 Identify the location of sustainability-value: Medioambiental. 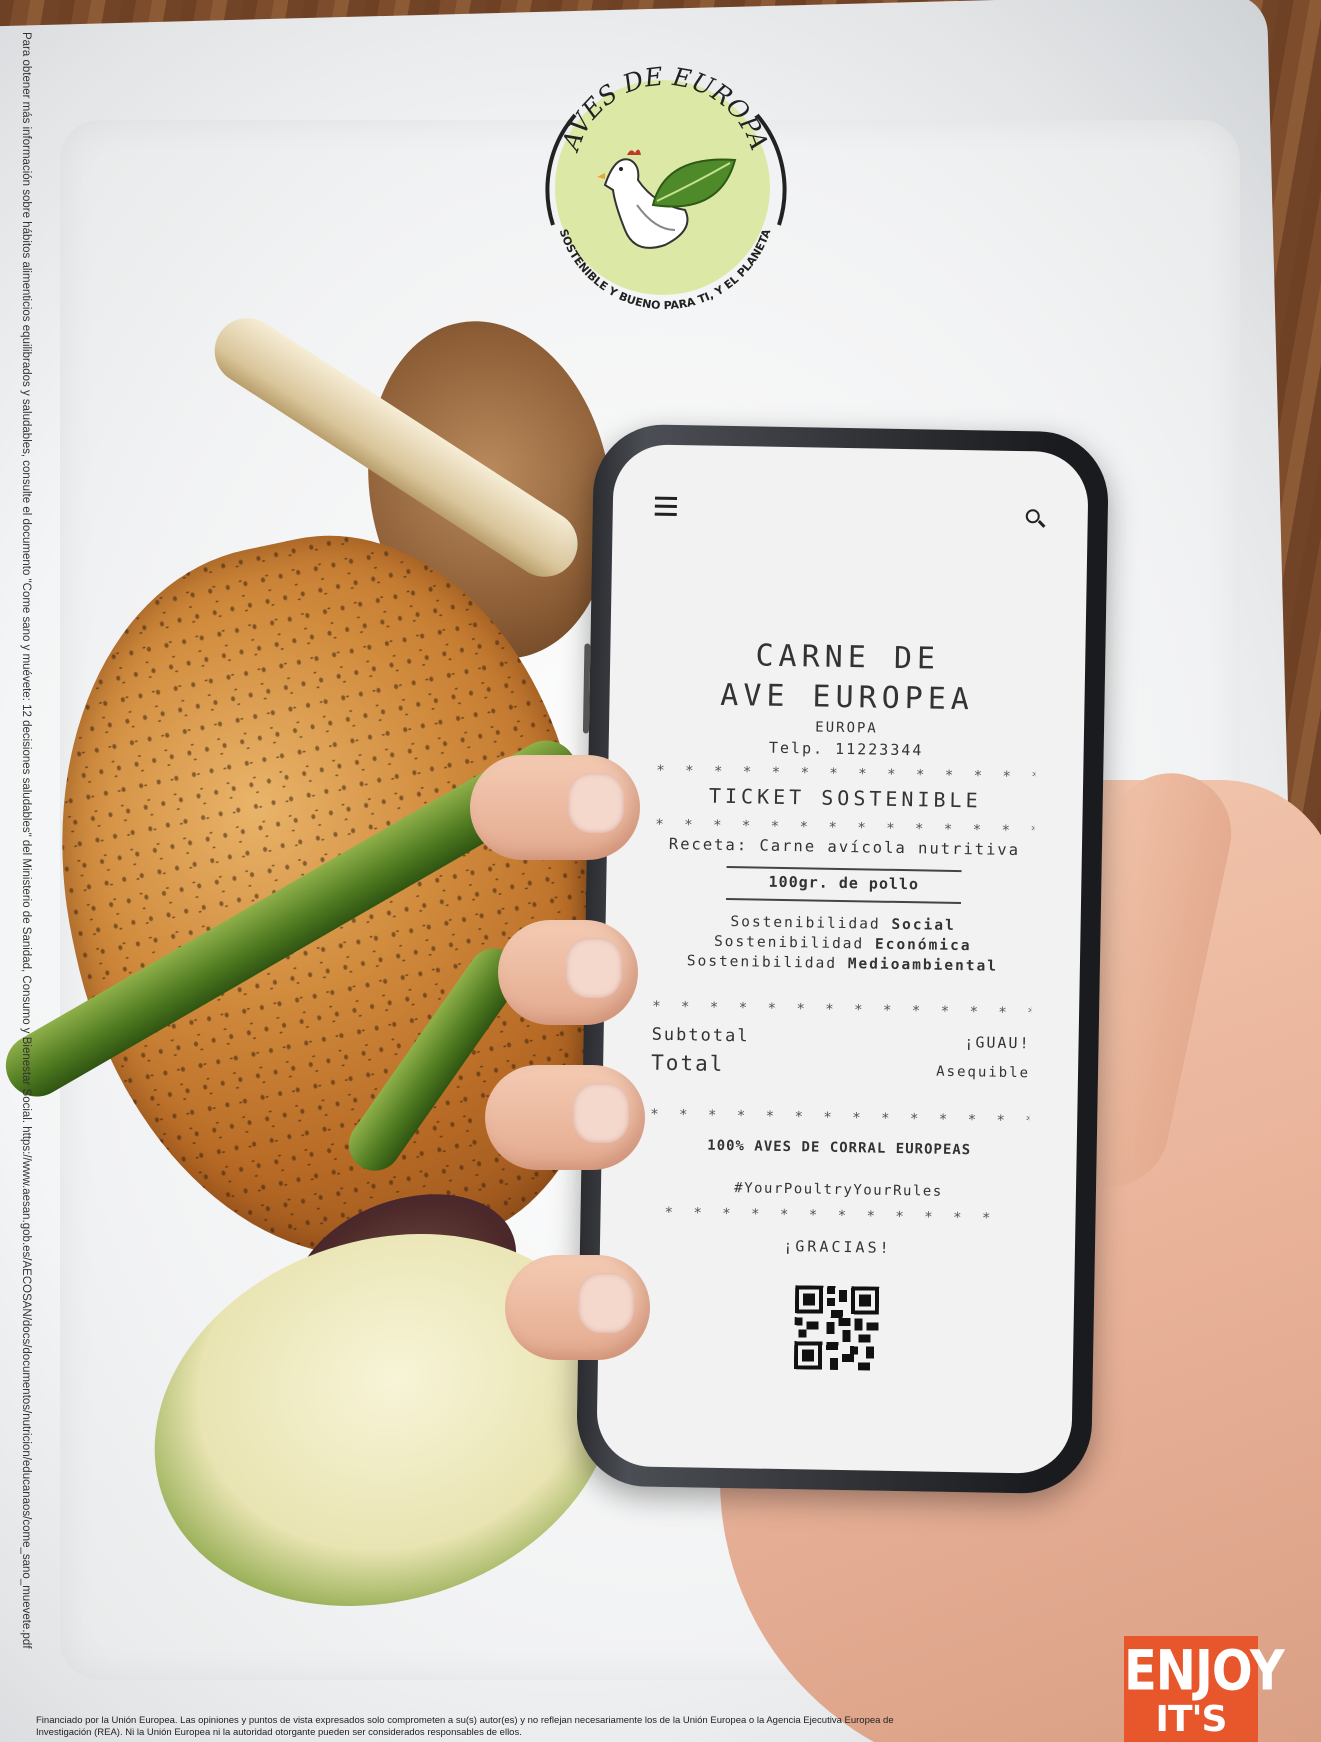
(923, 965).